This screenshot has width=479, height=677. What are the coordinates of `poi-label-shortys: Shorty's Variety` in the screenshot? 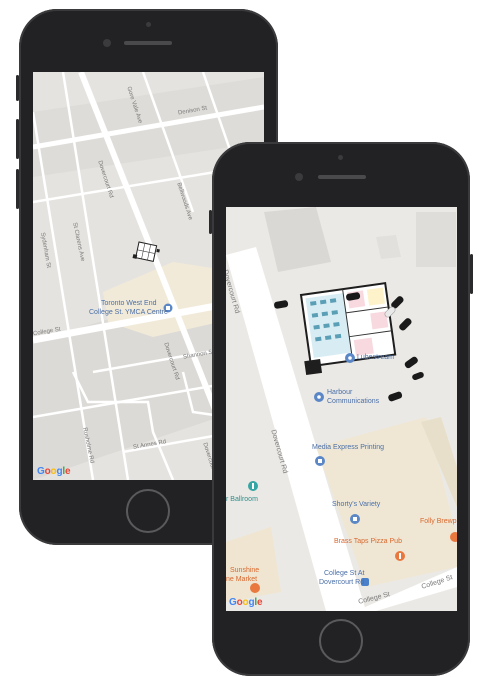 It's located at (356, 504).